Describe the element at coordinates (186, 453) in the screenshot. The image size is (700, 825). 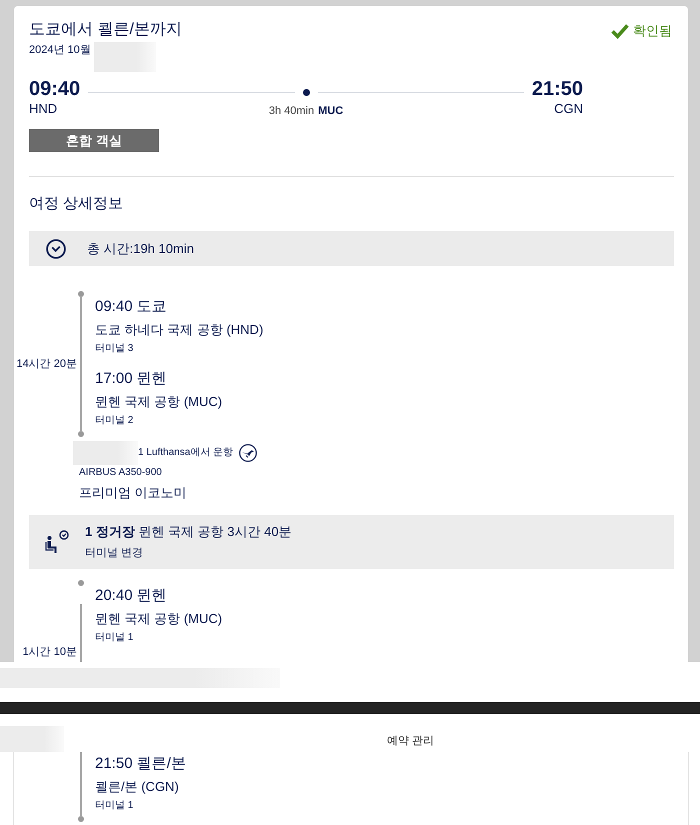
I see `operator-text: 1 Lufthansa에서 운항` at that location.